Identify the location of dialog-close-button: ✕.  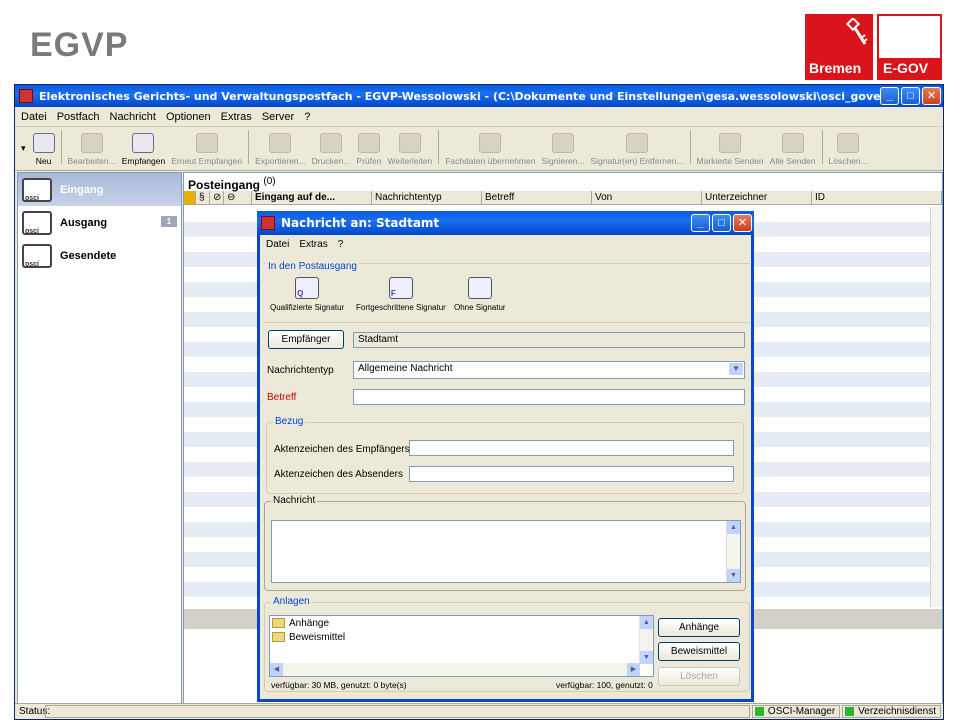
(742, 223).